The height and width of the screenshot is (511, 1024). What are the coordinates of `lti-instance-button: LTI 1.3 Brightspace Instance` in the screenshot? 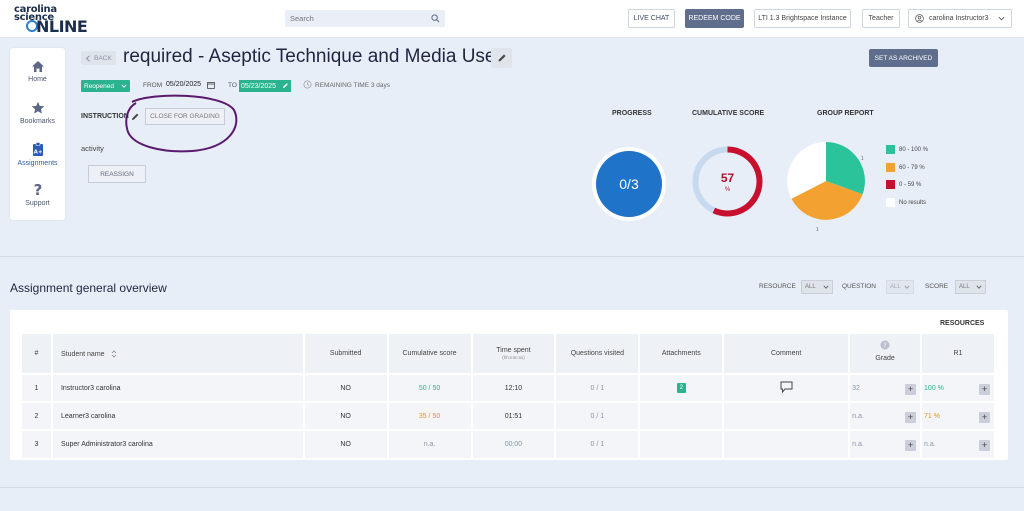 It's located at (802, 18).